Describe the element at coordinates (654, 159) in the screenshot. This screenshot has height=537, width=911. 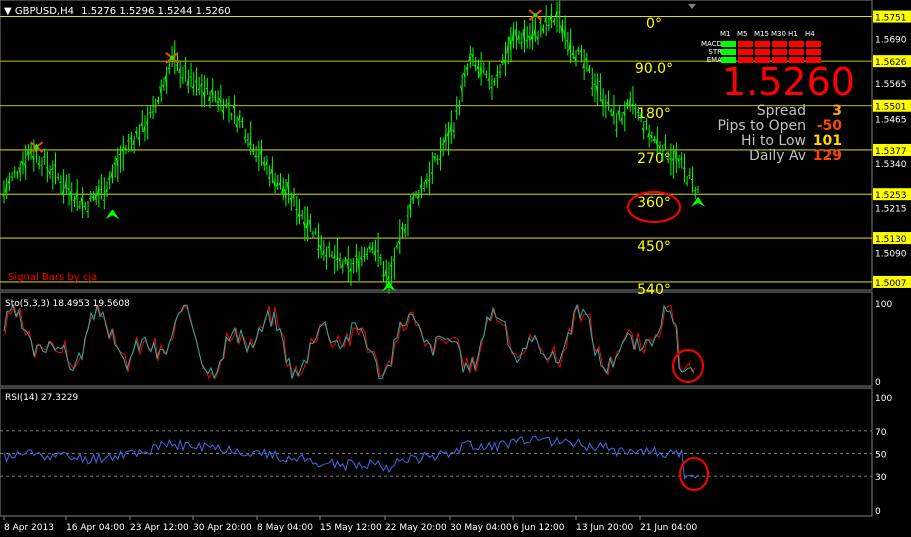
I see `angle-label: 270°` at that location.